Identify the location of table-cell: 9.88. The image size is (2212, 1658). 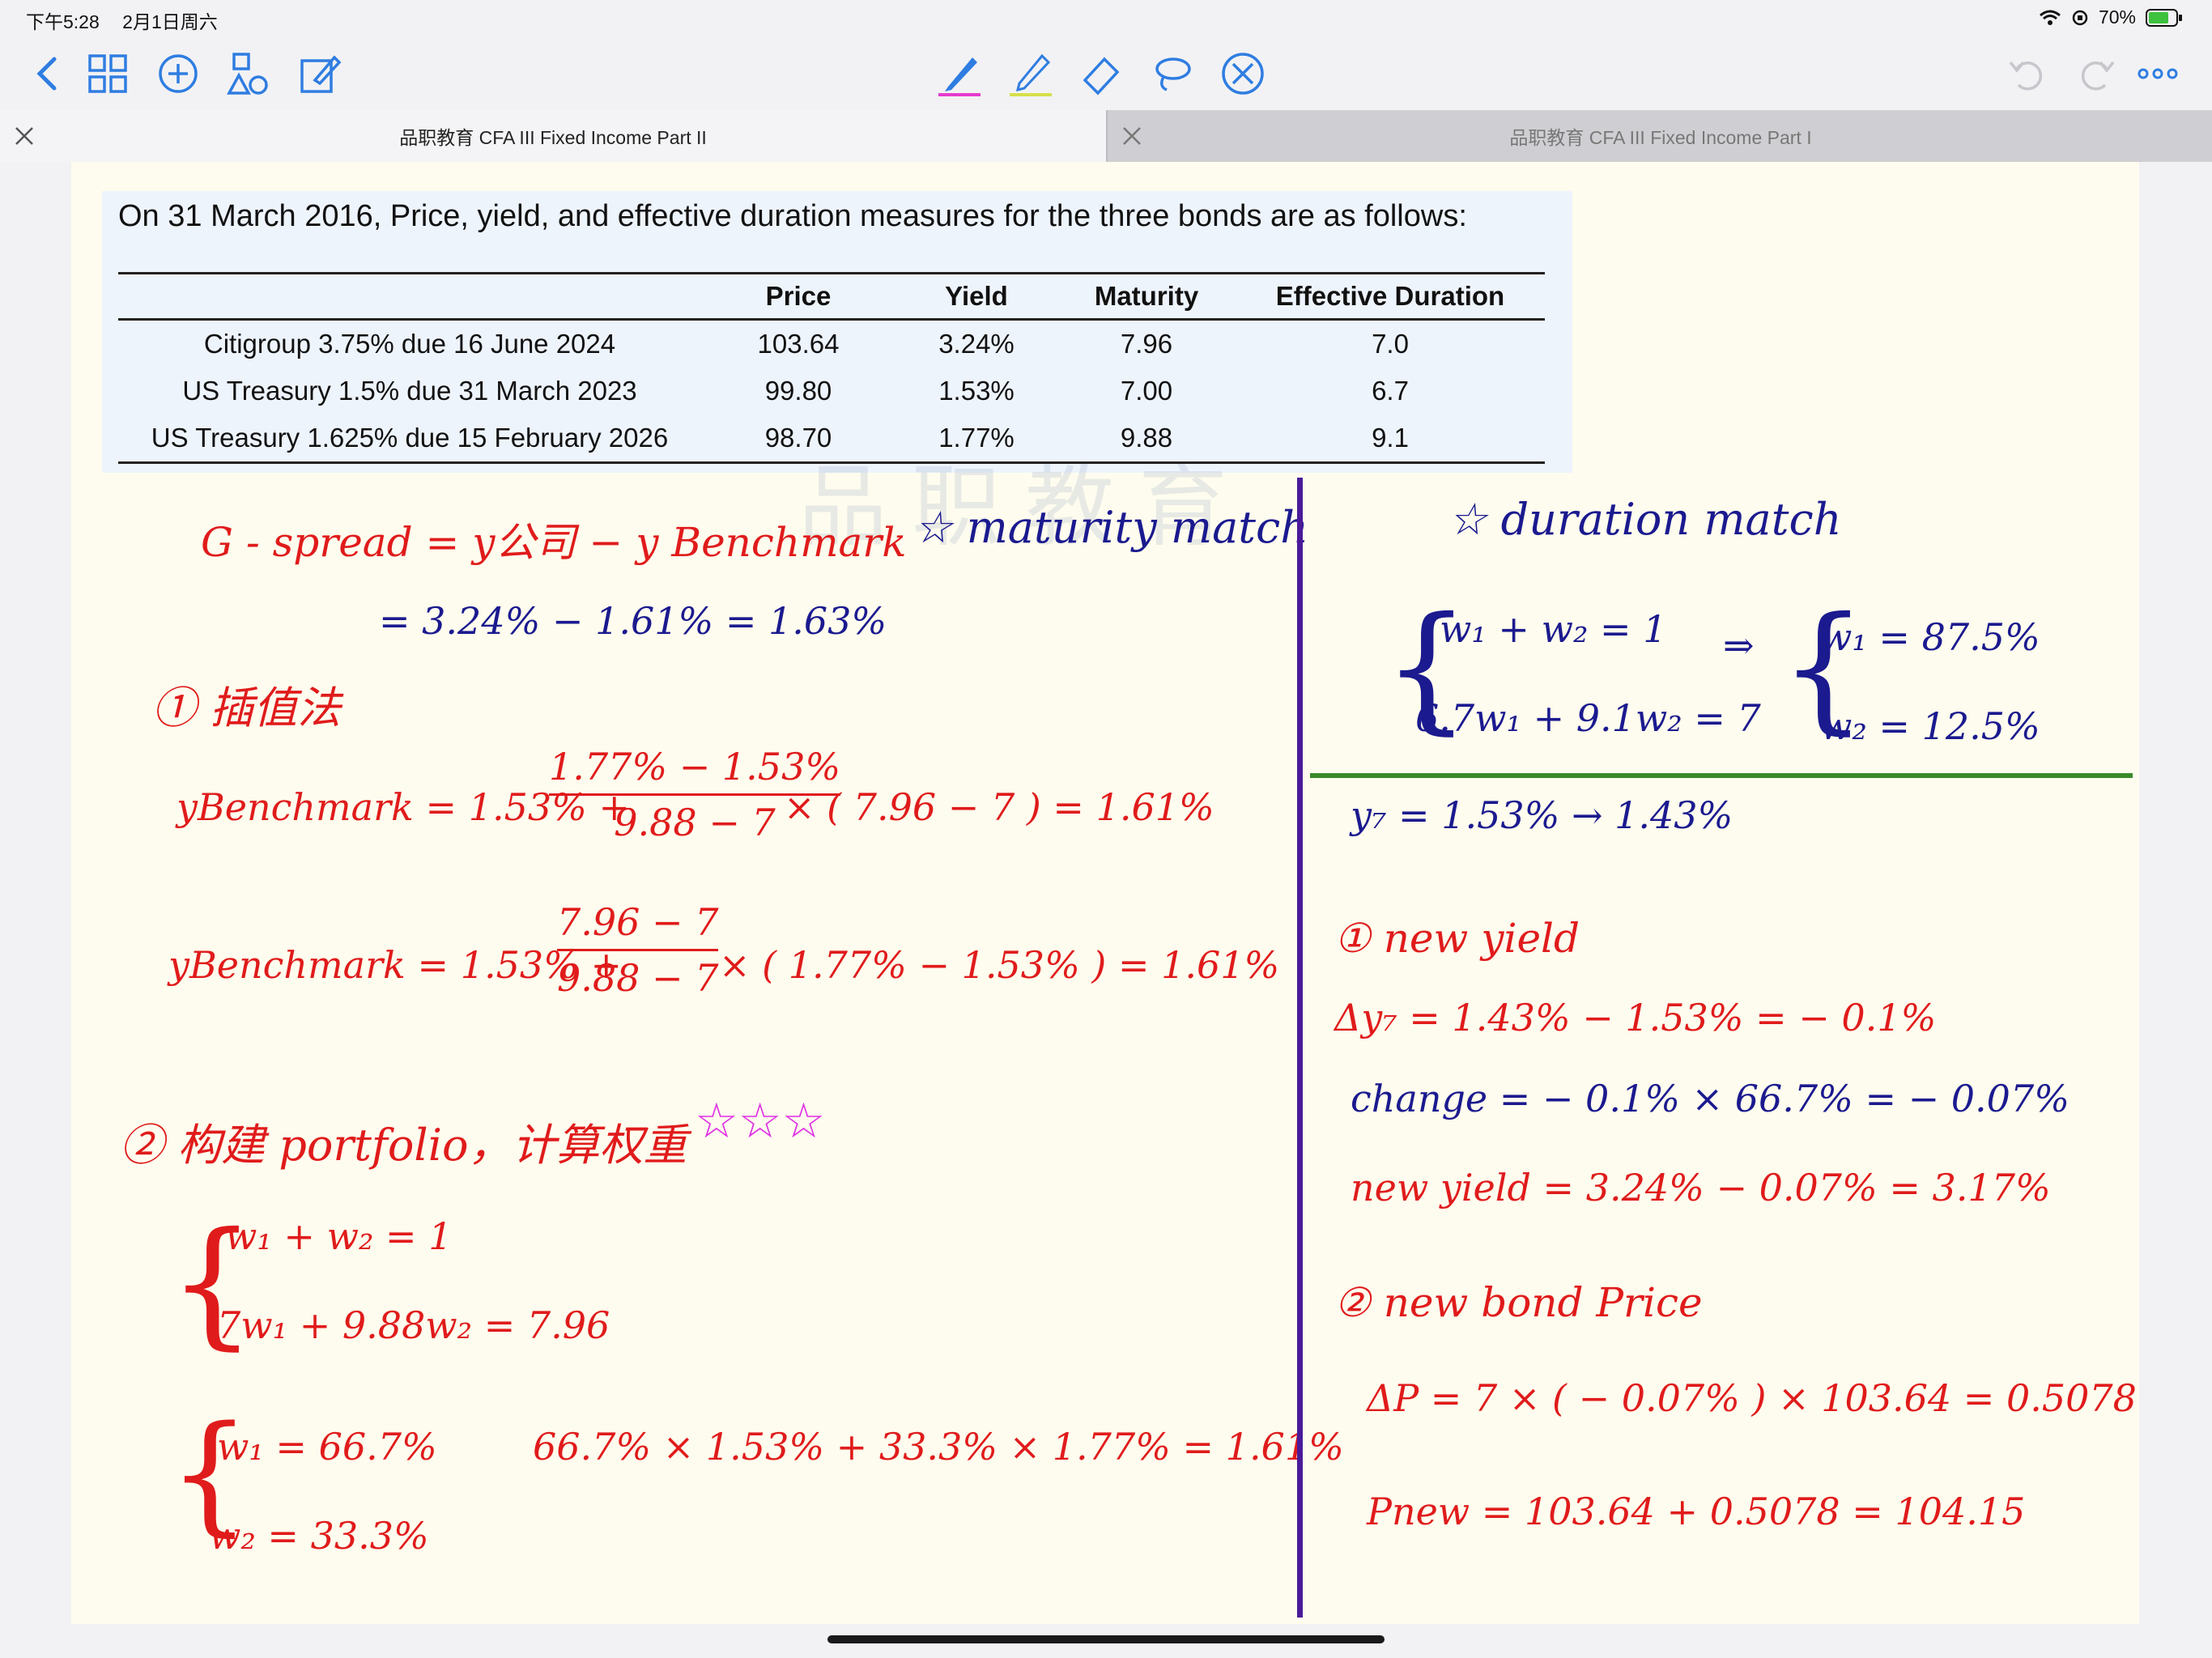
(1146, 439).